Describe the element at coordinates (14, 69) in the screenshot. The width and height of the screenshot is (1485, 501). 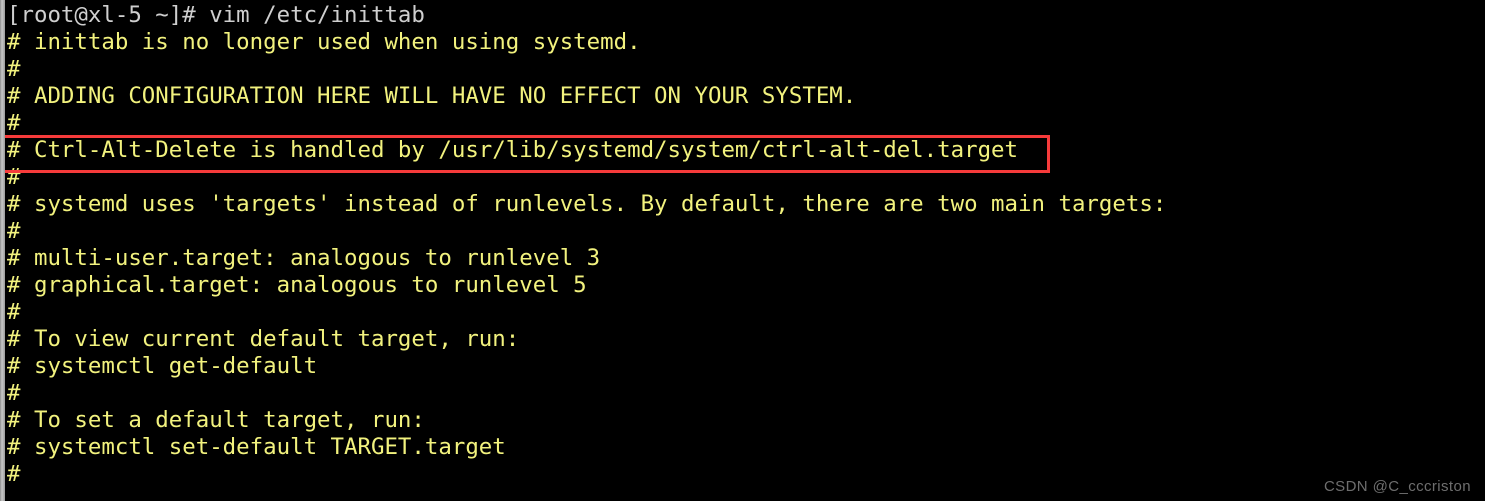
I see `terminal-line-2: #` at that location.